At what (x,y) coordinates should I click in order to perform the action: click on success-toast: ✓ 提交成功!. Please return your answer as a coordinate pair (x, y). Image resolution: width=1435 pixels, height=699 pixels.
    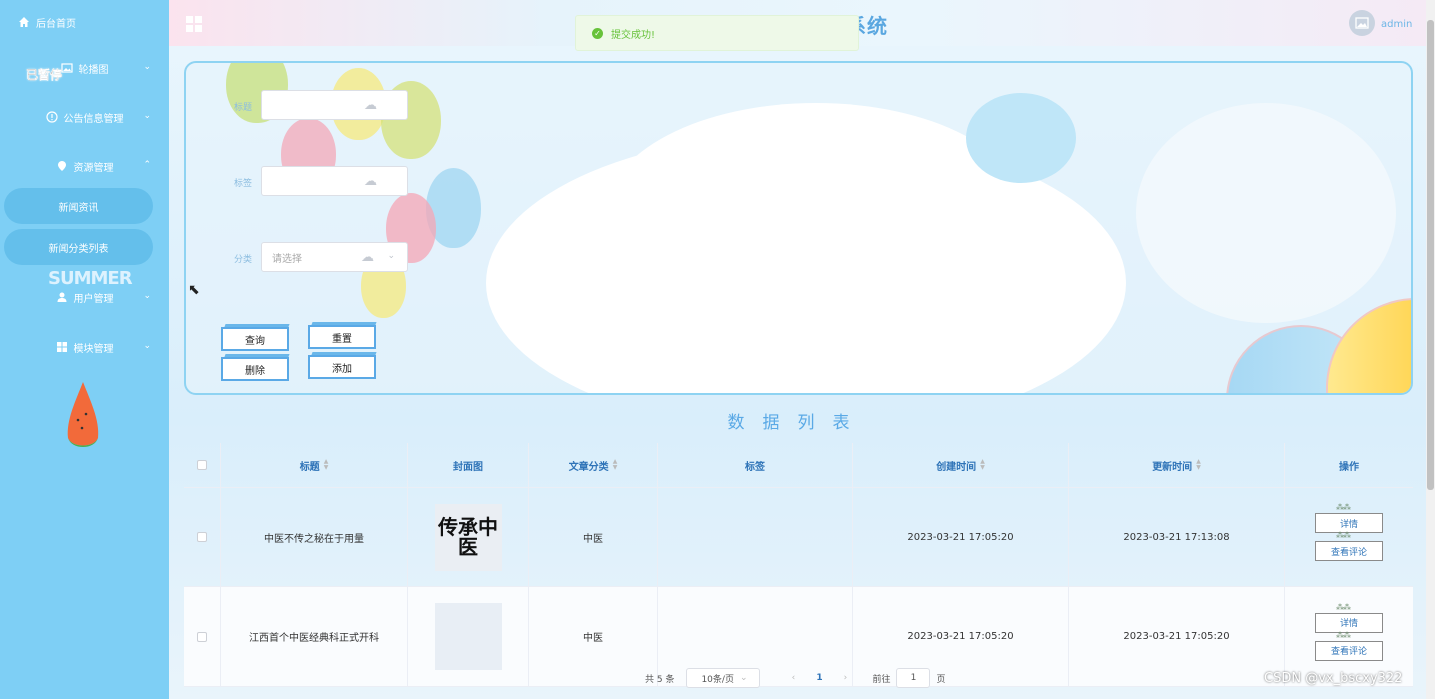
    Looking at the image, I should click on (717, 33).